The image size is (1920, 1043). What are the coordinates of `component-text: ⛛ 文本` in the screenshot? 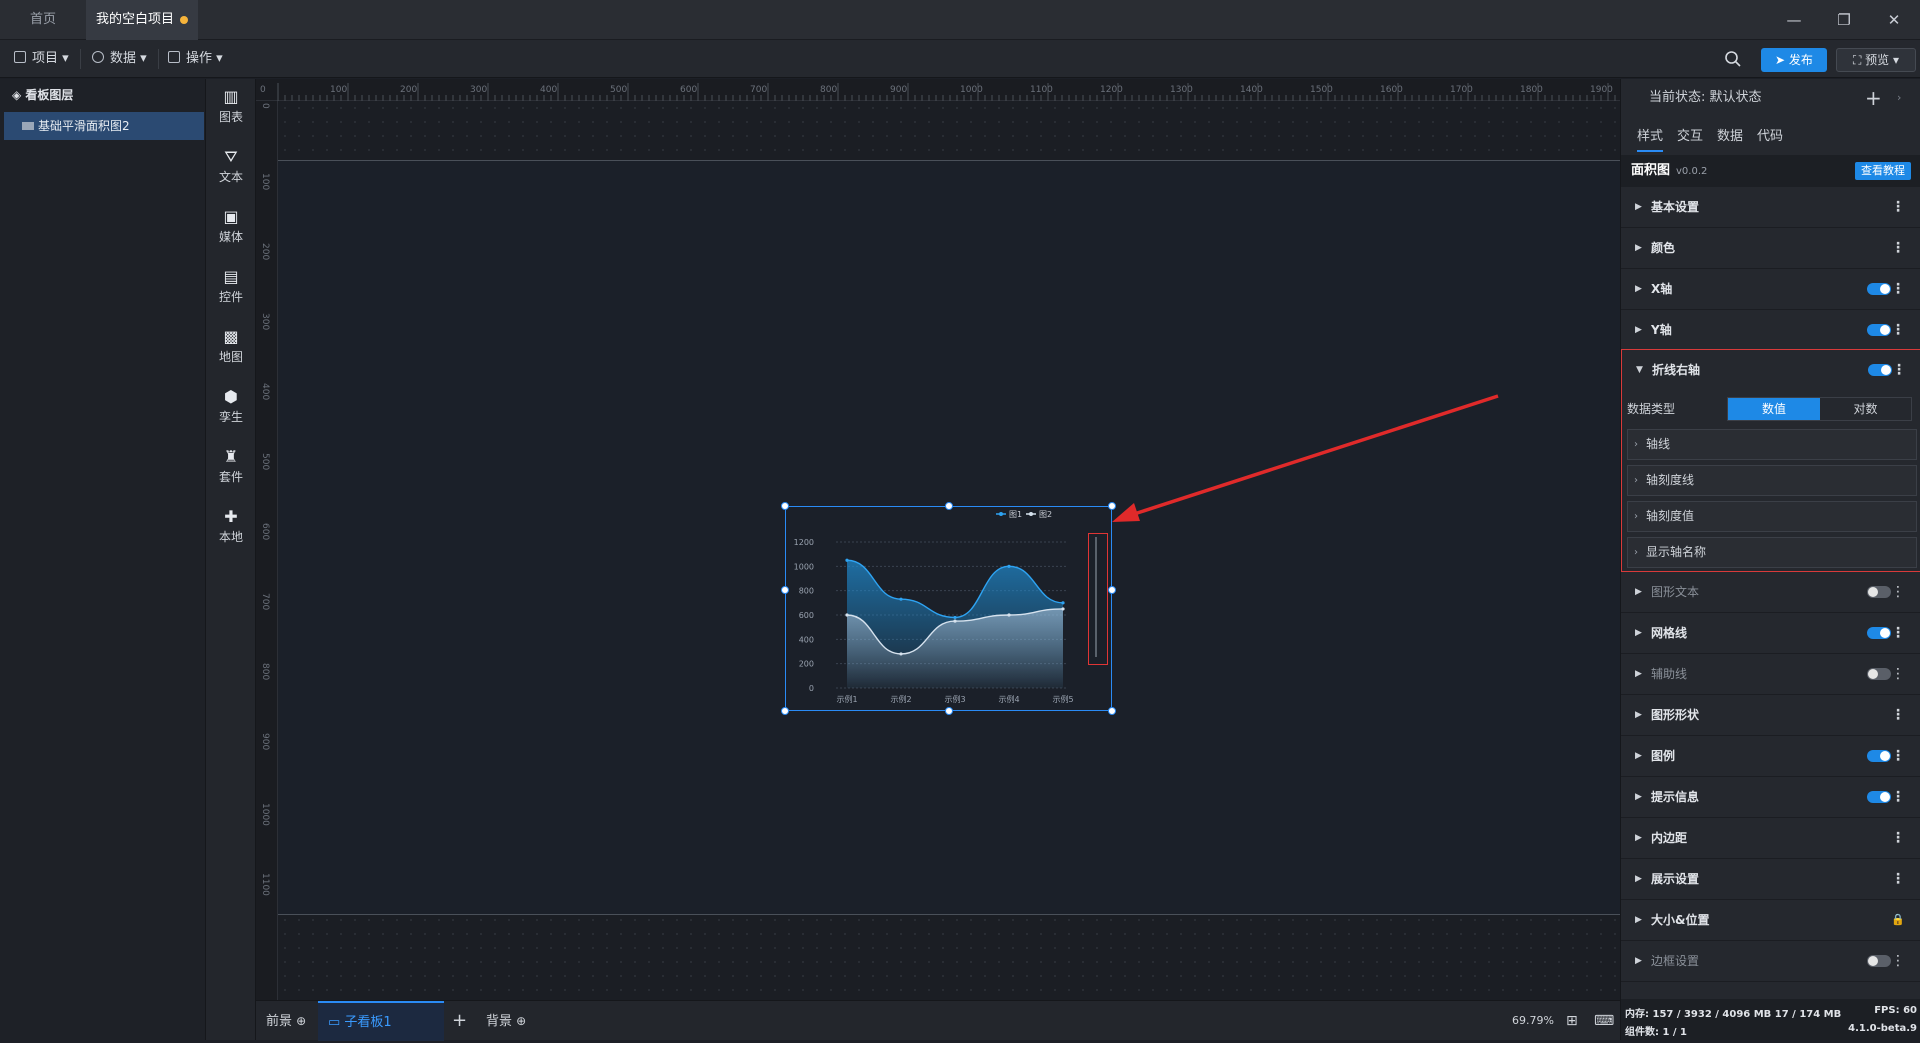 It's located at (231, 168).